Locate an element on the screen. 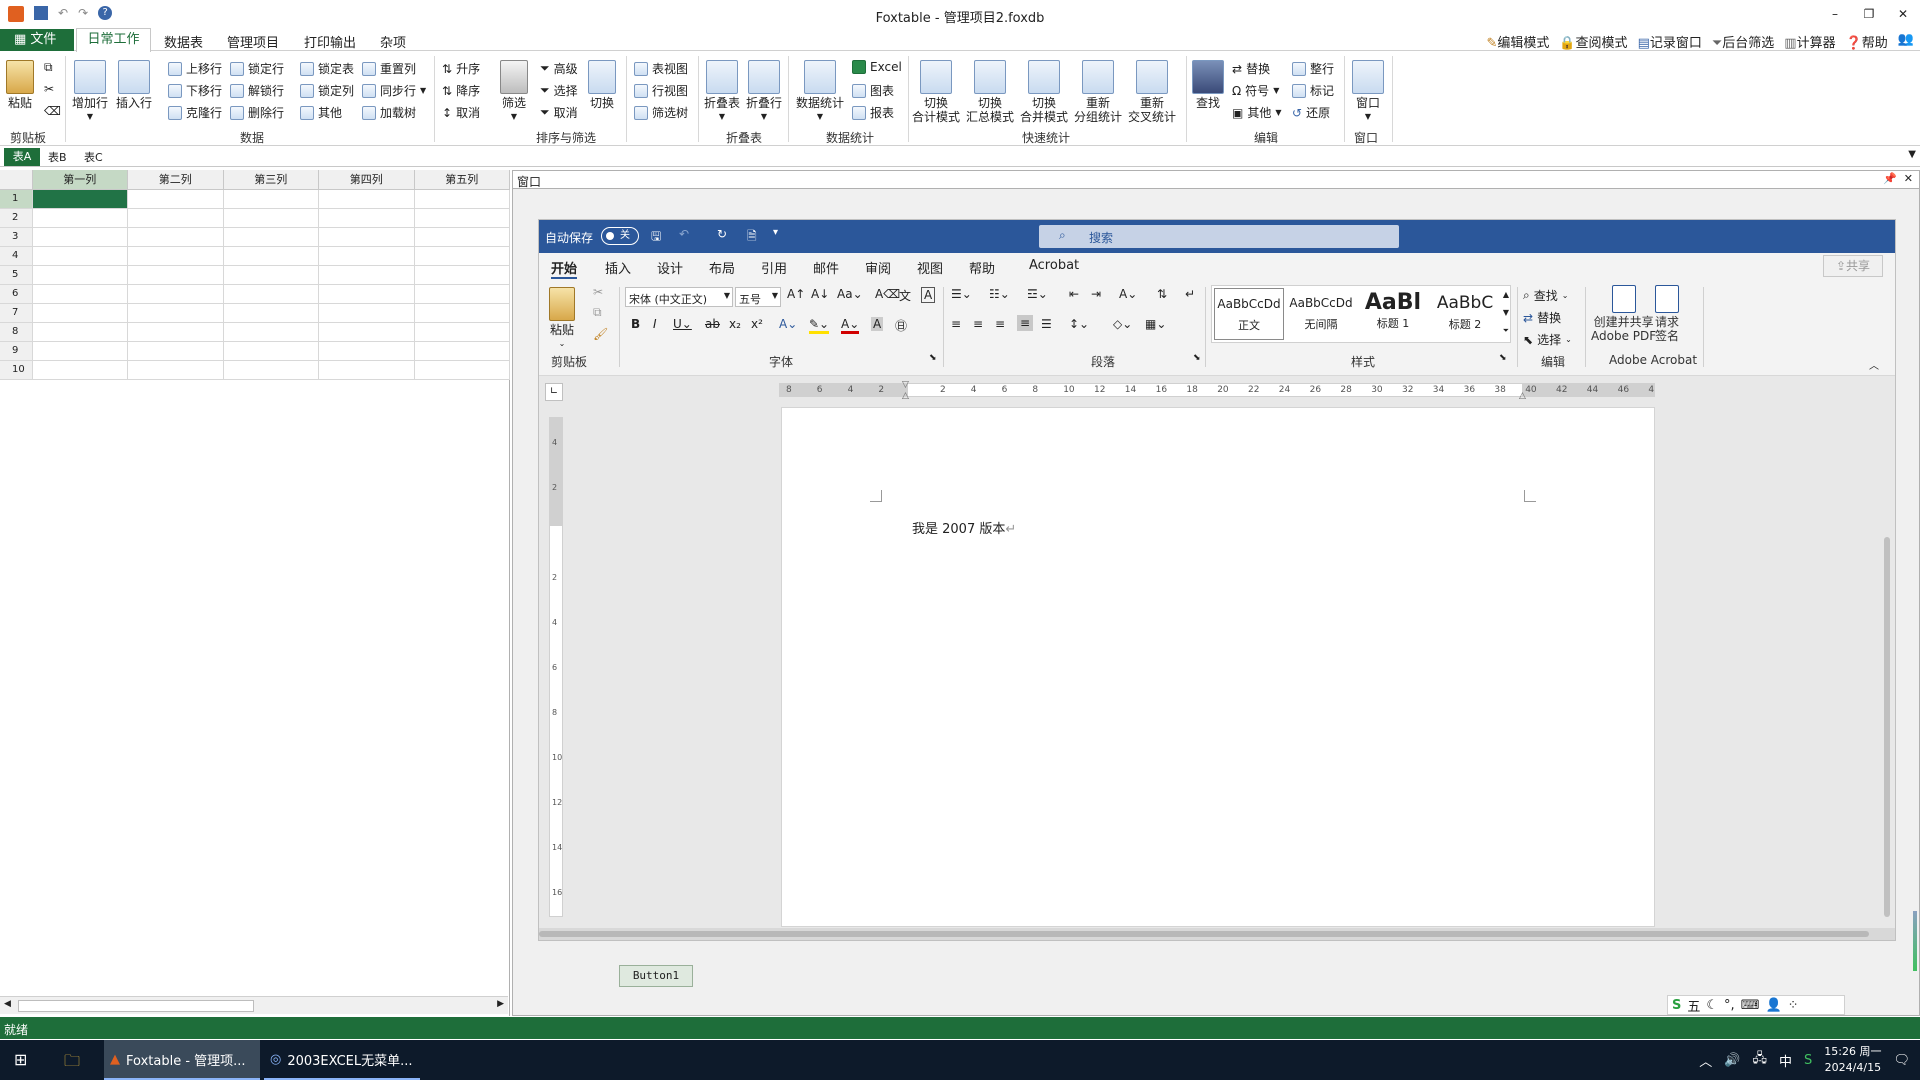 Image resolution: width=1920 pixels, height=1080 pixels. styles-more-icon: ⏷ is located at coordinates (1506, 331).